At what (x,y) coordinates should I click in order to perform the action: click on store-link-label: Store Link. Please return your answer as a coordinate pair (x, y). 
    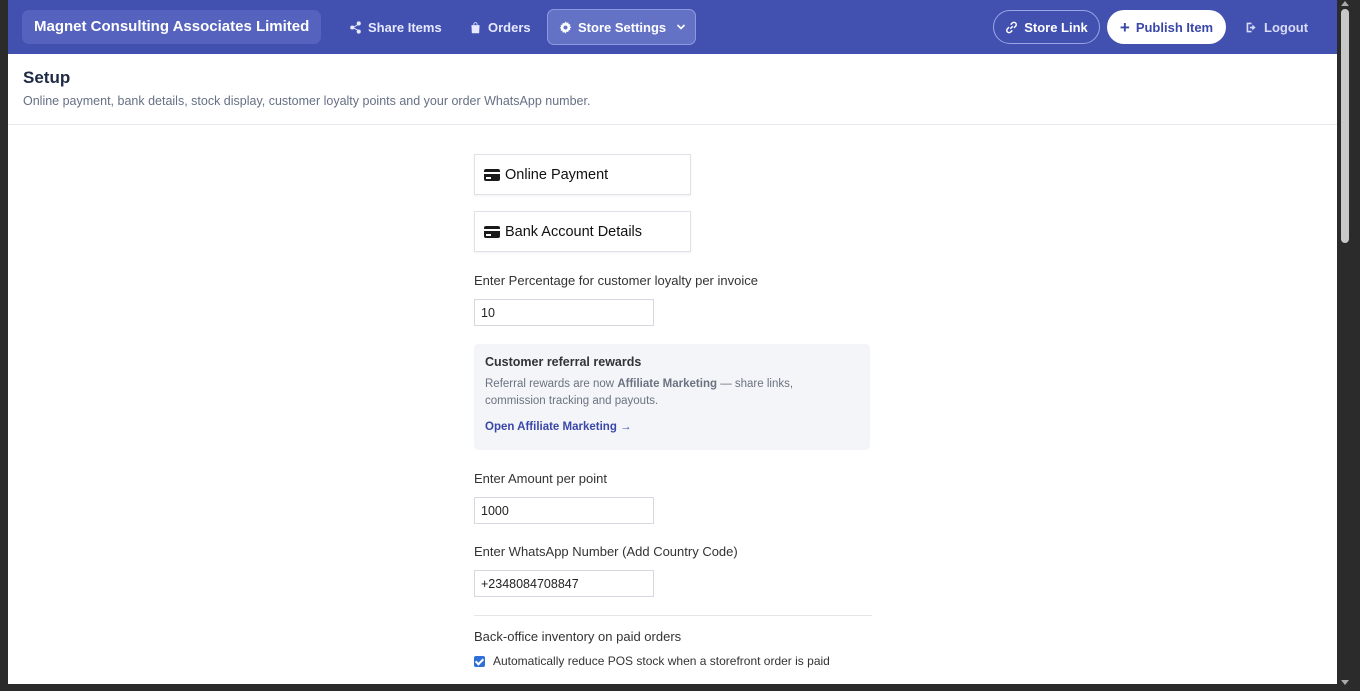
    Looking at the image, I should click on (1056, 27).